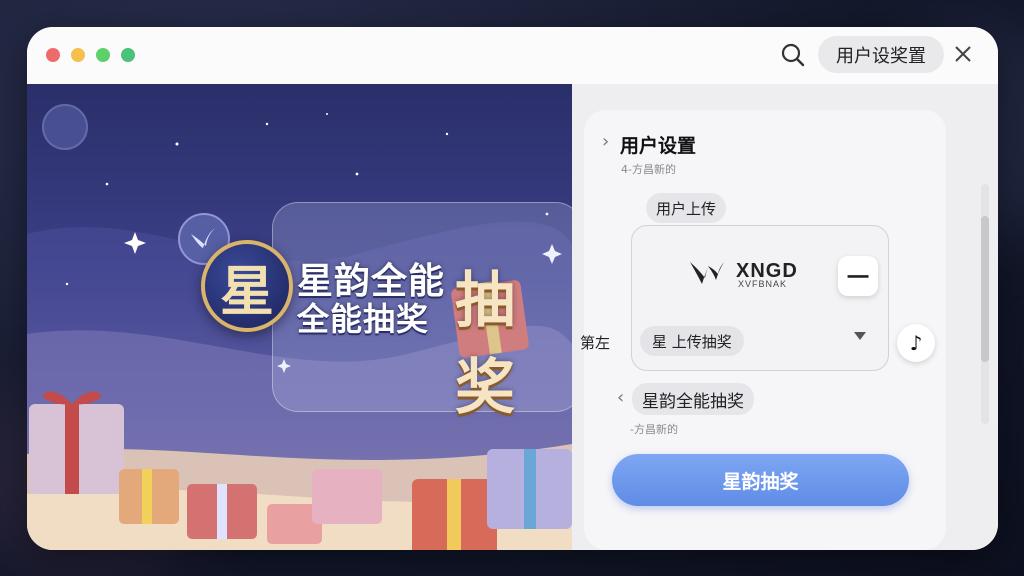 The height and width of the screenshot is (576, 1024). What do you see at coordinates (512, 55) in the screenshot?
I see `title-bar: 用户设奖置` at bounding box center [512, 55].